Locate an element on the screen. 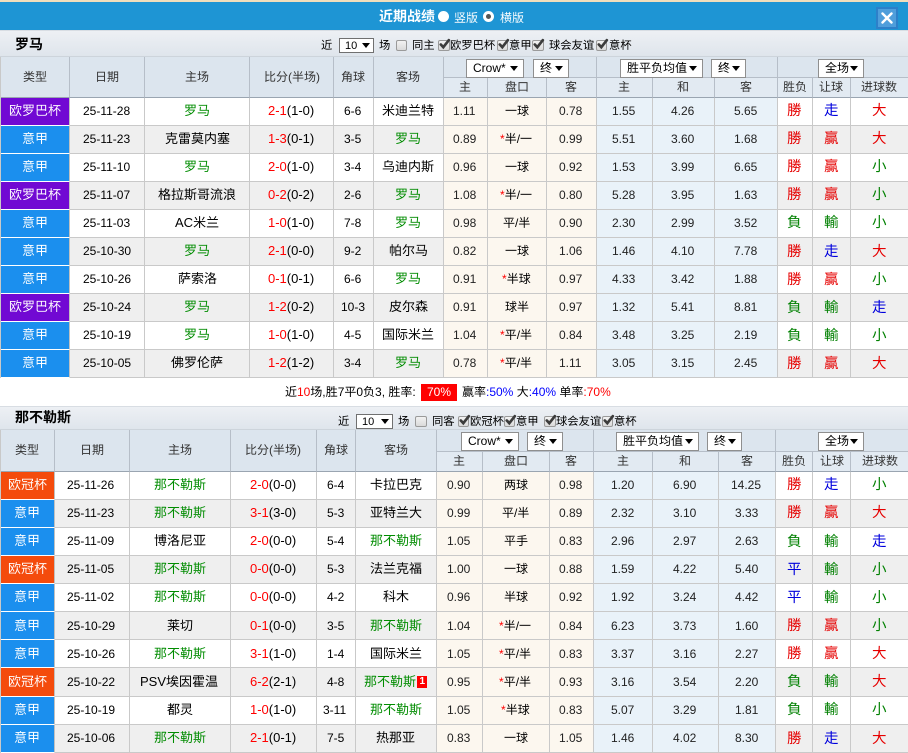  svg-text: 3.42 is located at coordinates (683, 279).